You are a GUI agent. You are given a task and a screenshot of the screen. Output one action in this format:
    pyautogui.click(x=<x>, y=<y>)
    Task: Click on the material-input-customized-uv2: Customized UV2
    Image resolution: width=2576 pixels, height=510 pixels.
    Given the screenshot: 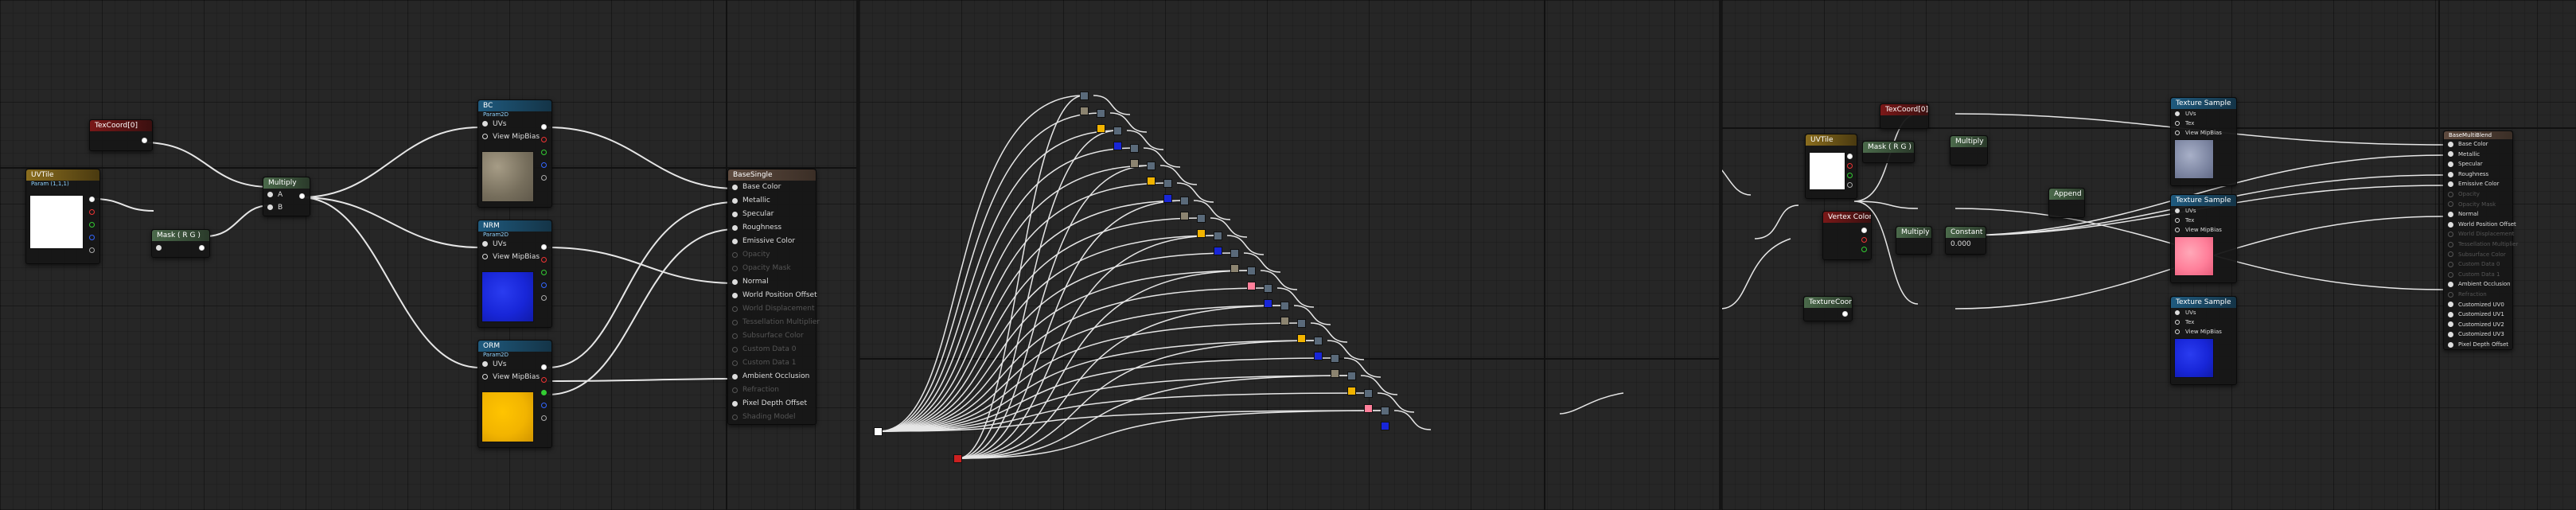 What is the action you would take?
    pyautogui.click(x=2478, y=325)
    